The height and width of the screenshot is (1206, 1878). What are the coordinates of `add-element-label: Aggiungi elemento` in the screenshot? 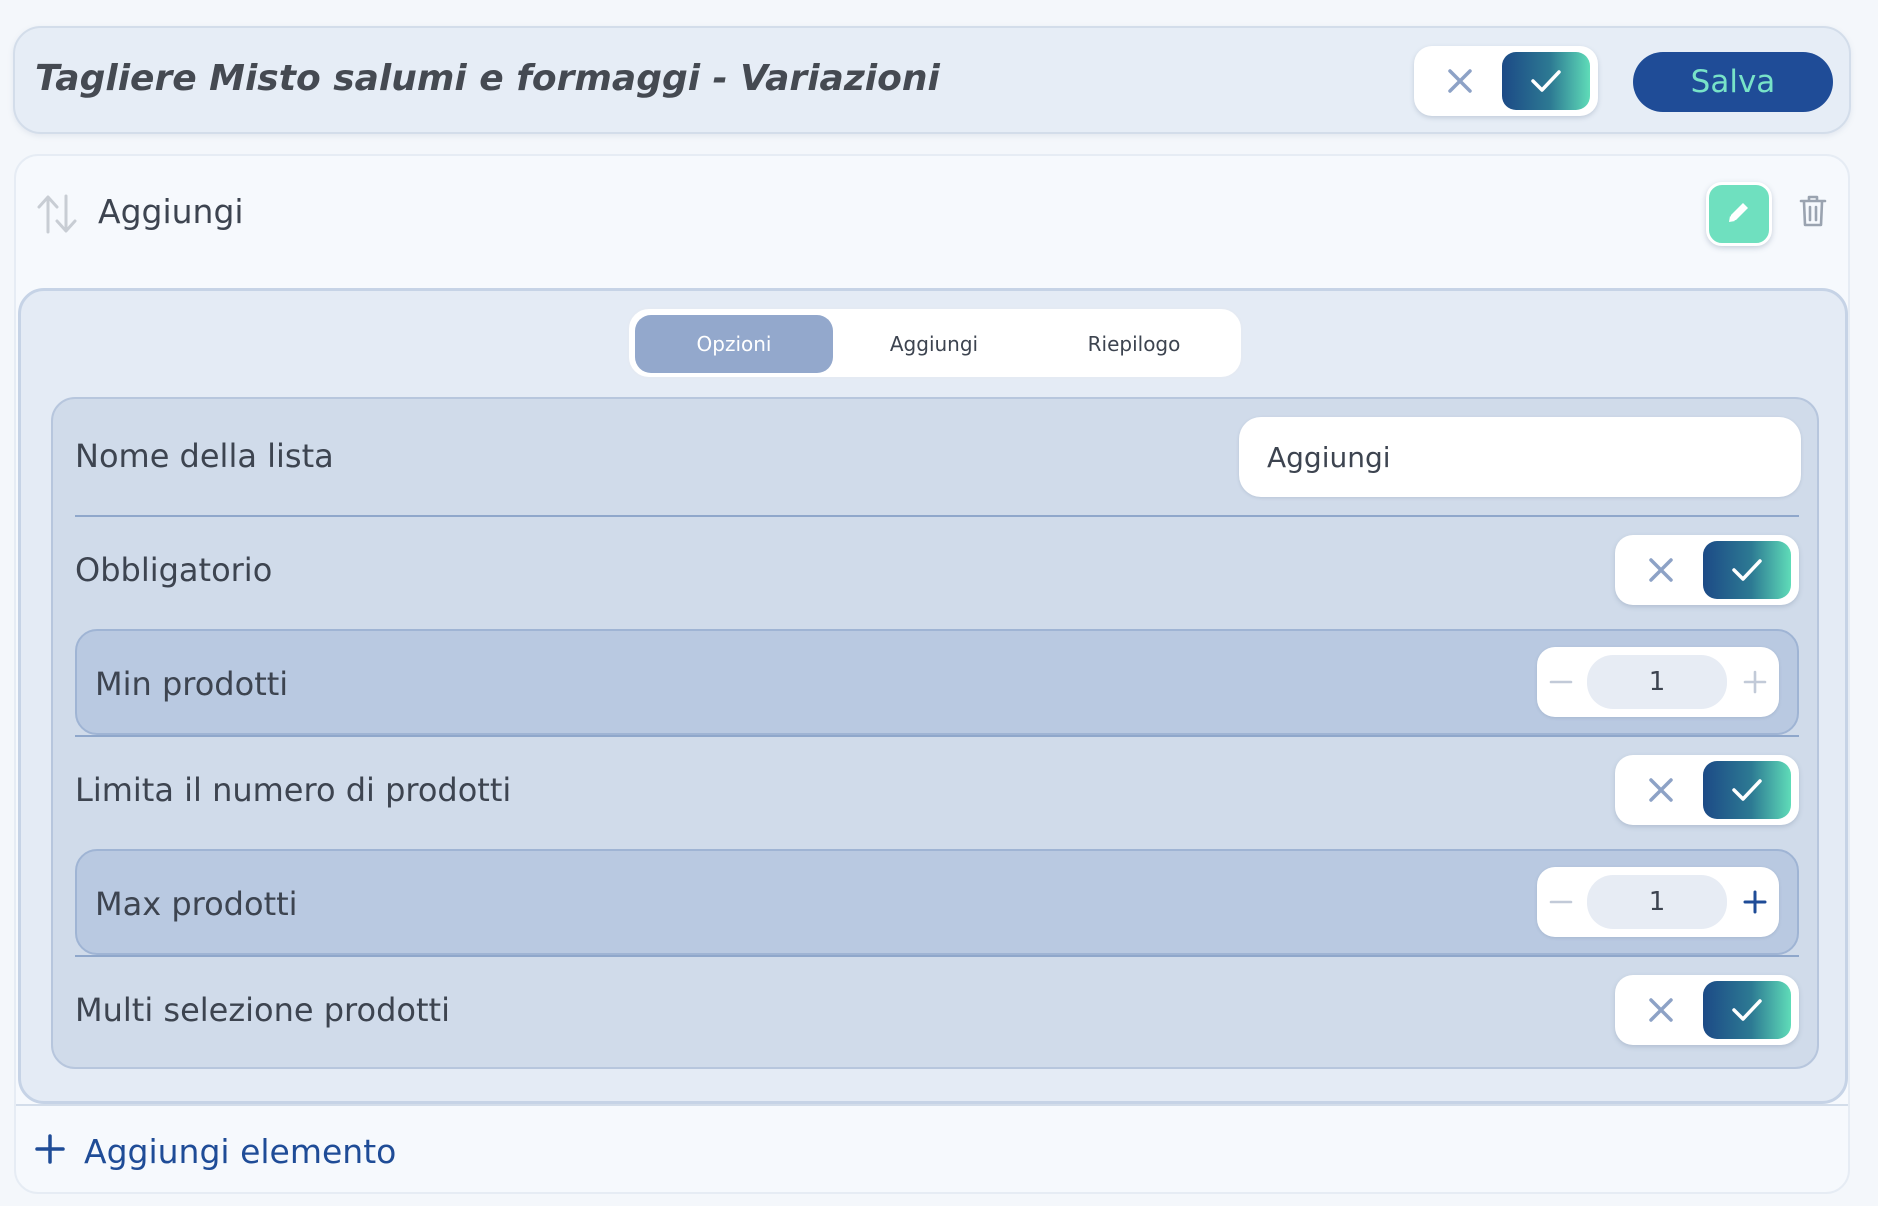 It's located at (240, 1151).